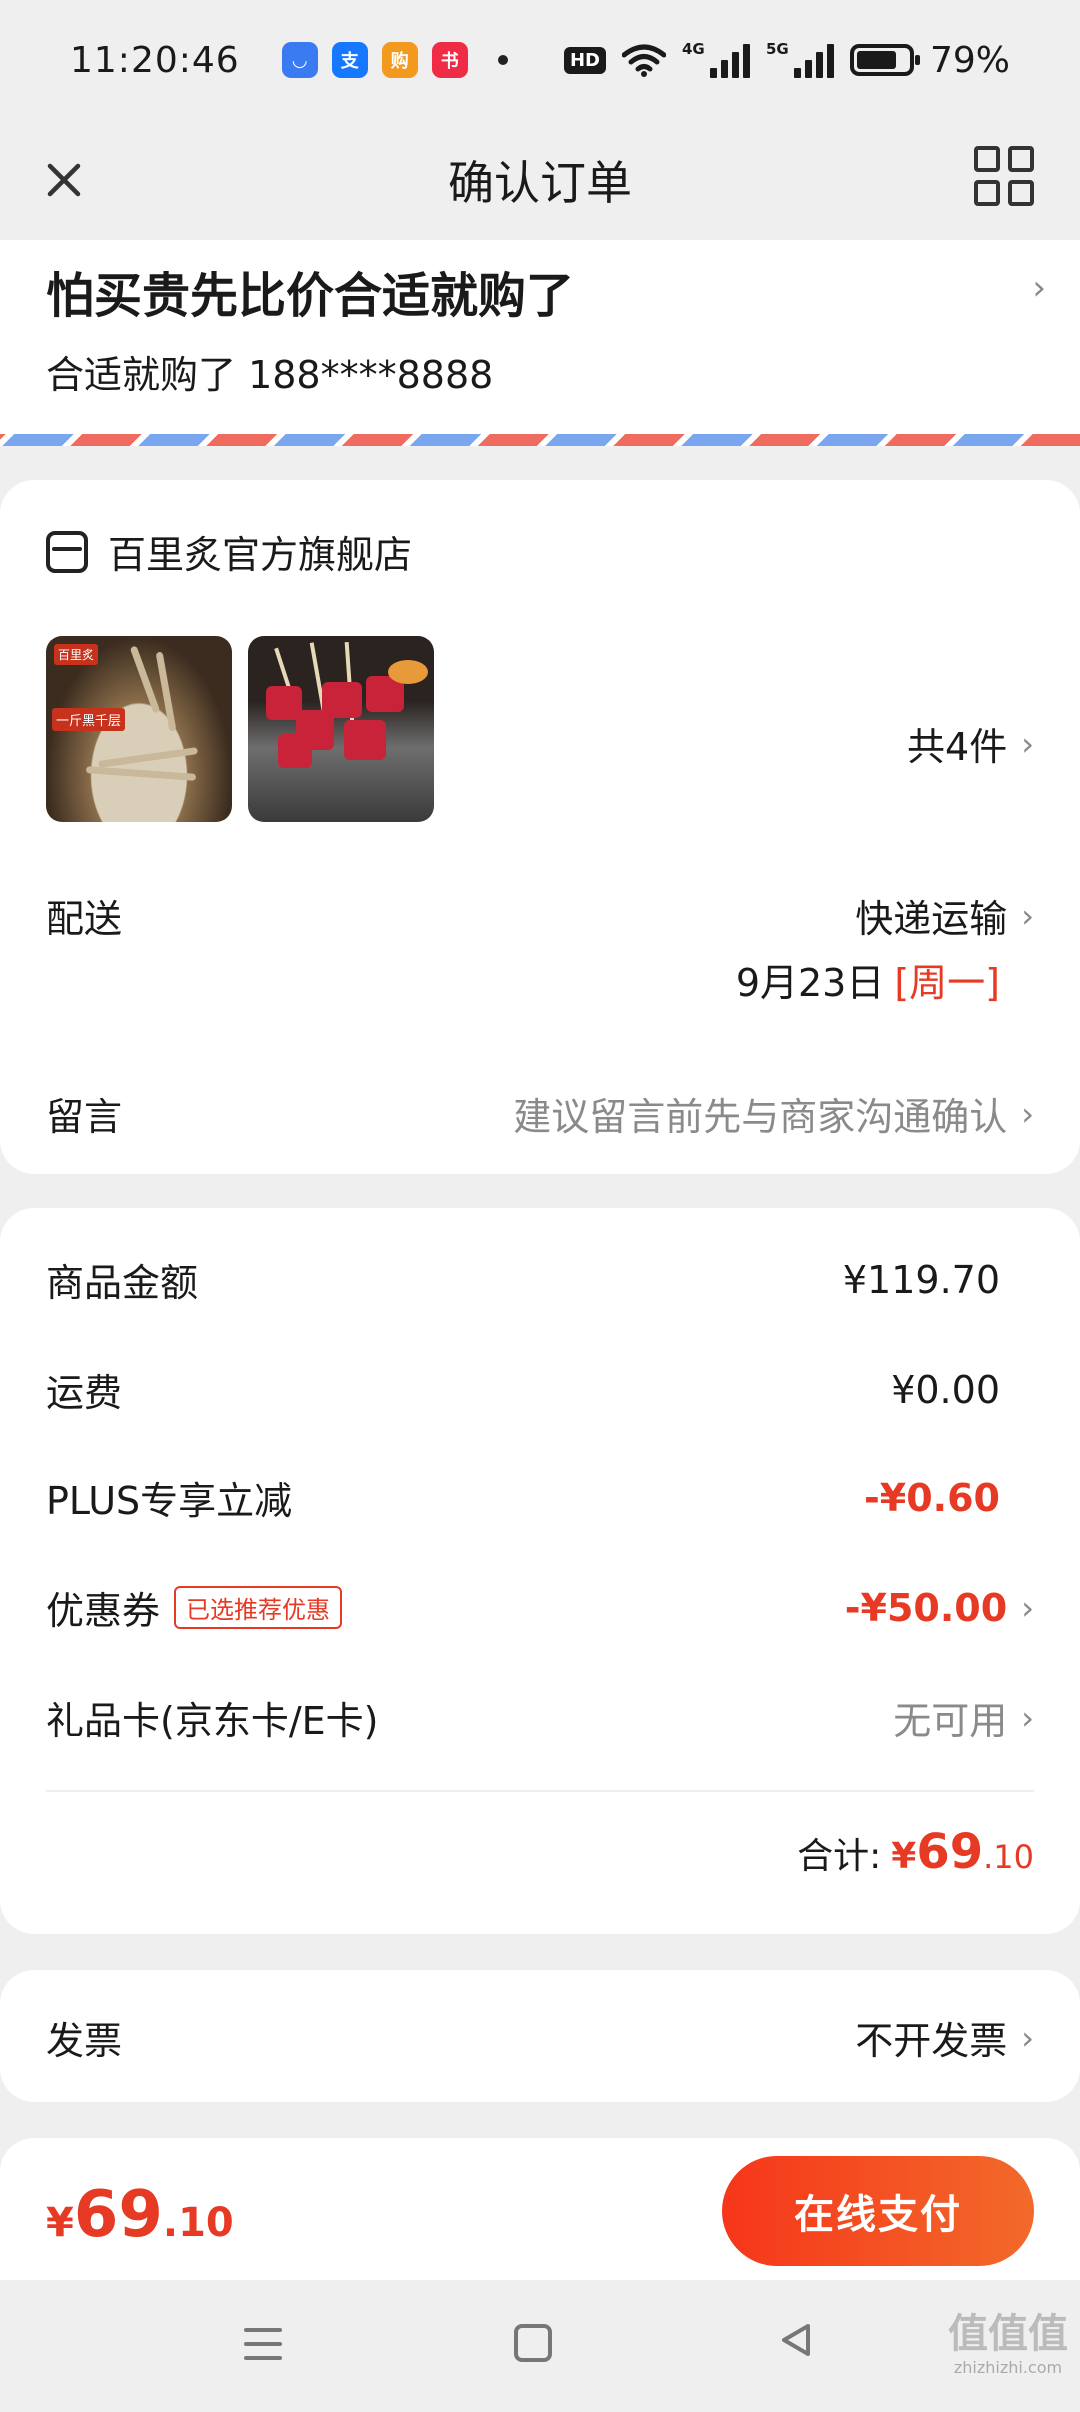 The image size is (1080, 2412). What do you see at coordinates (122, 1283) in the screenshot?
I see `goods-amount-label: 商品金额` at bounding box center [122, 1283].